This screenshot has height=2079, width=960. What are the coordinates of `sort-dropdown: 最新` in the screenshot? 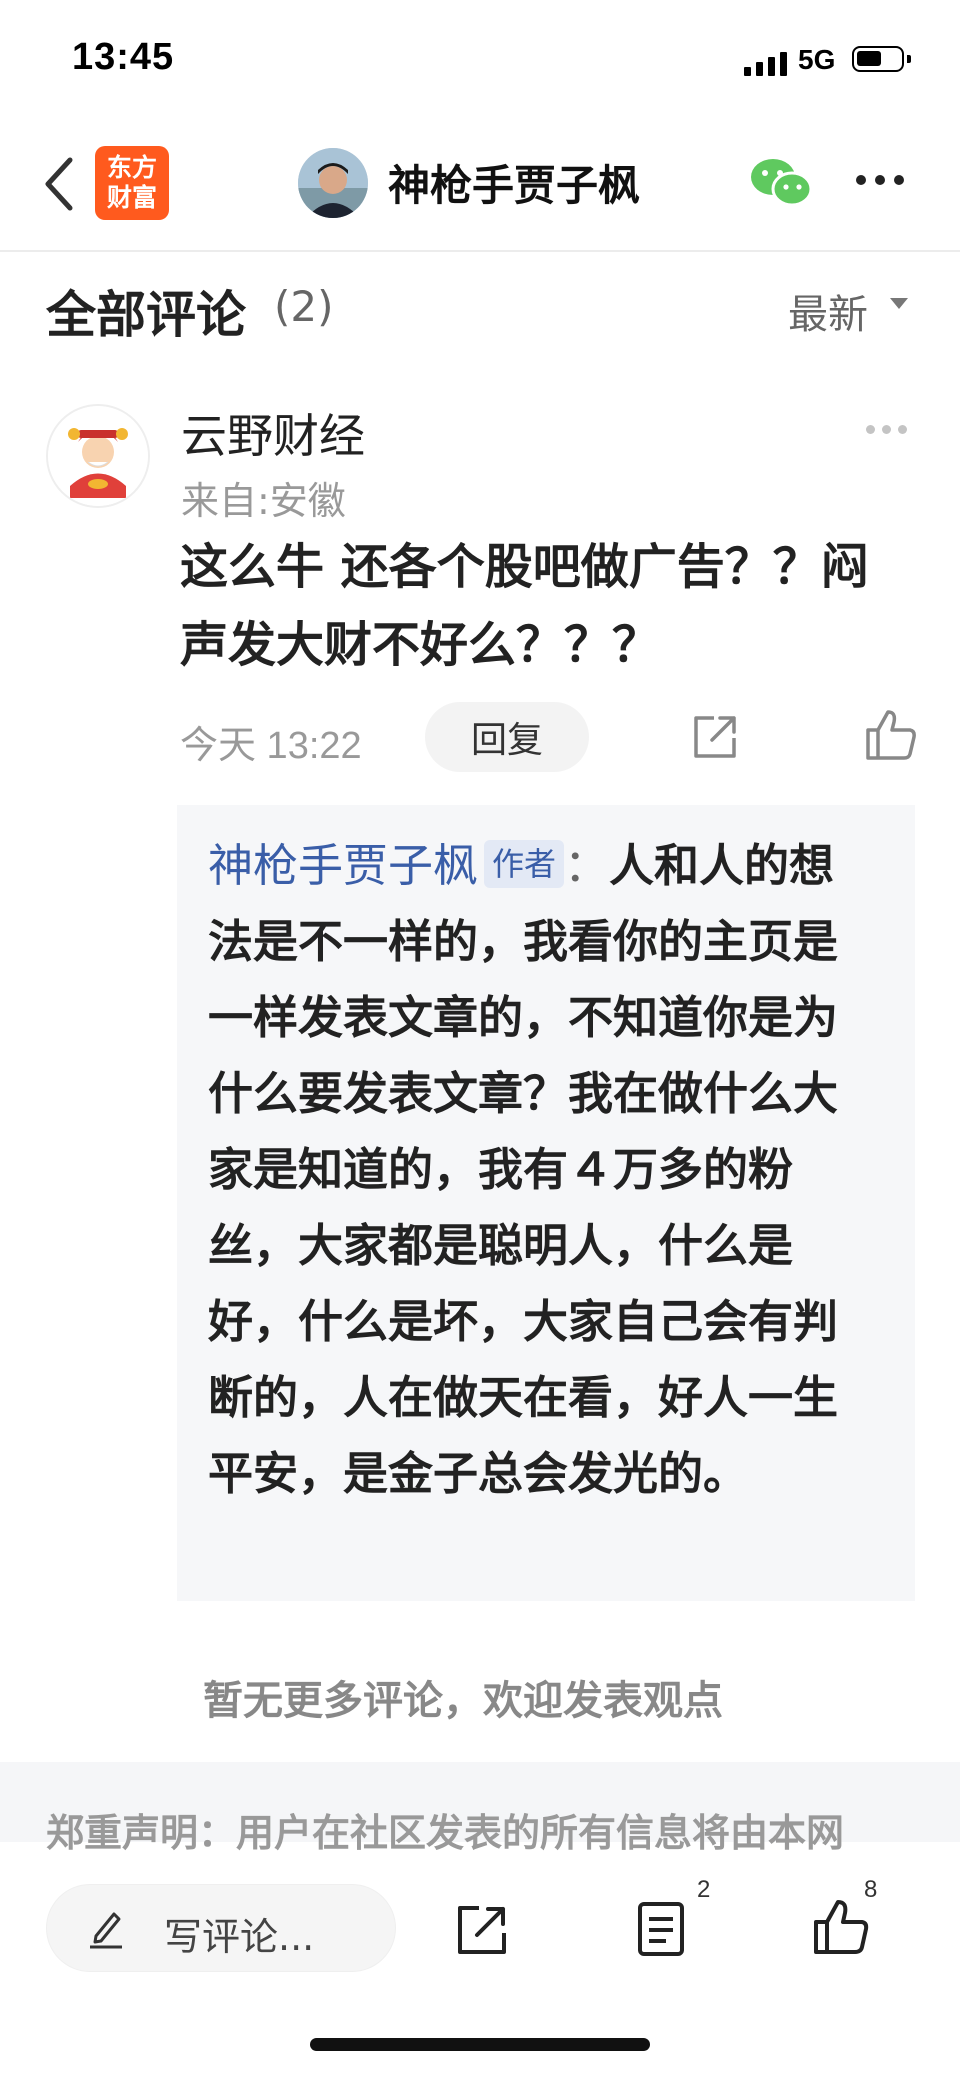 It's located at (828, 311).